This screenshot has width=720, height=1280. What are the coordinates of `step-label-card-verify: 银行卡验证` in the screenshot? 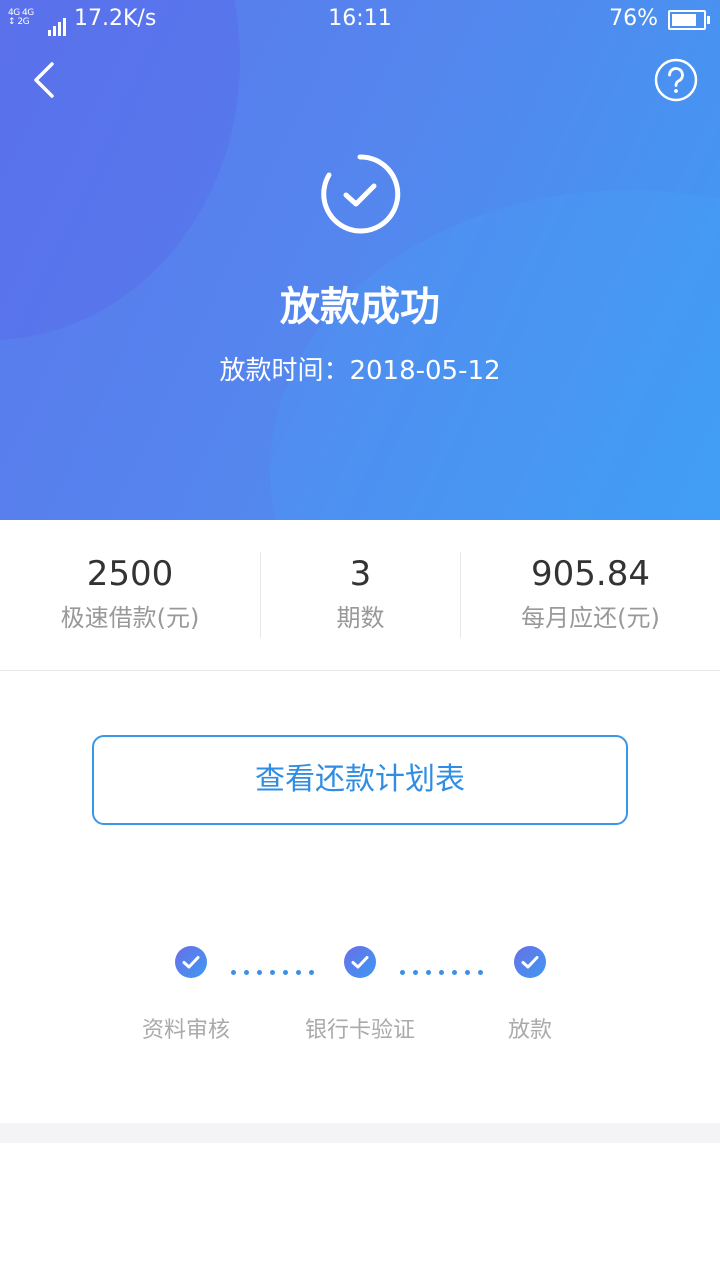 It's located at (359, 1030).